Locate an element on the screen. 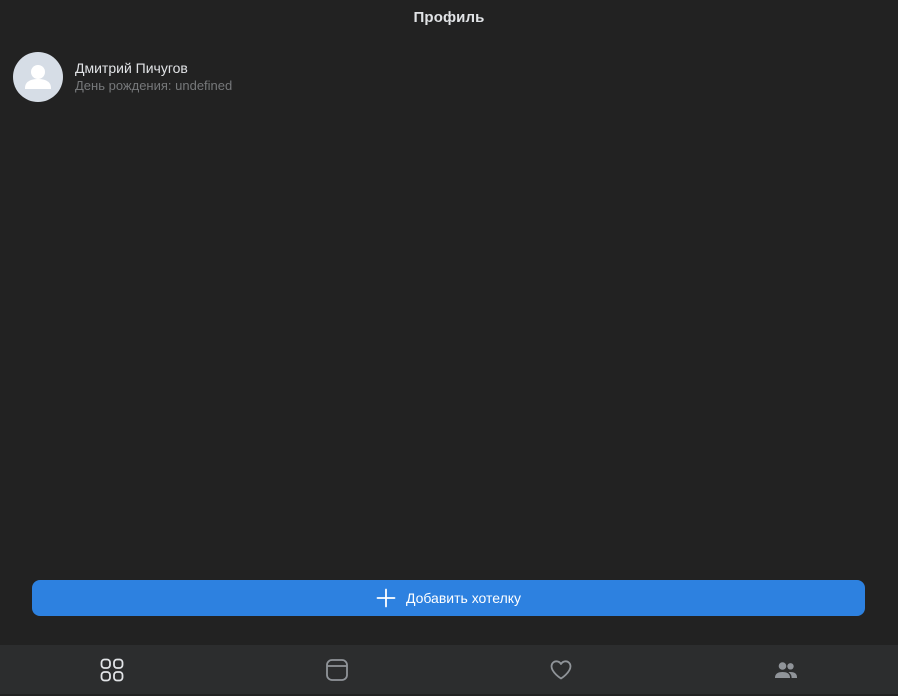  avatar is located at coordinates (38, 77).